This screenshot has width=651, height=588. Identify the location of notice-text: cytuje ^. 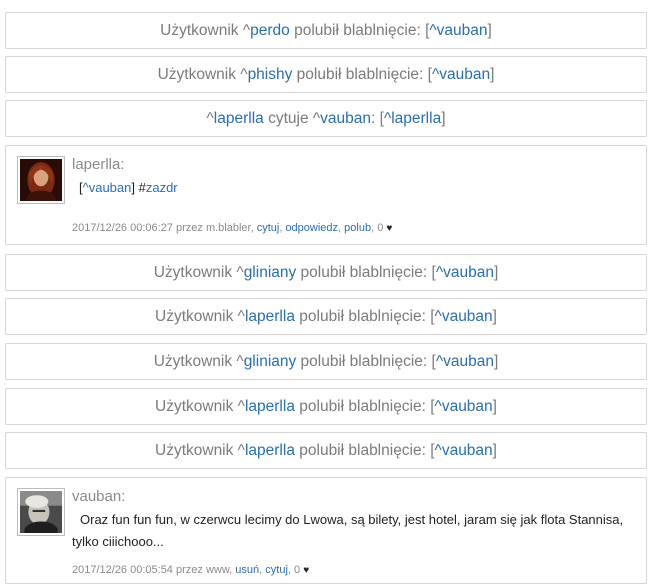
(292, 118).